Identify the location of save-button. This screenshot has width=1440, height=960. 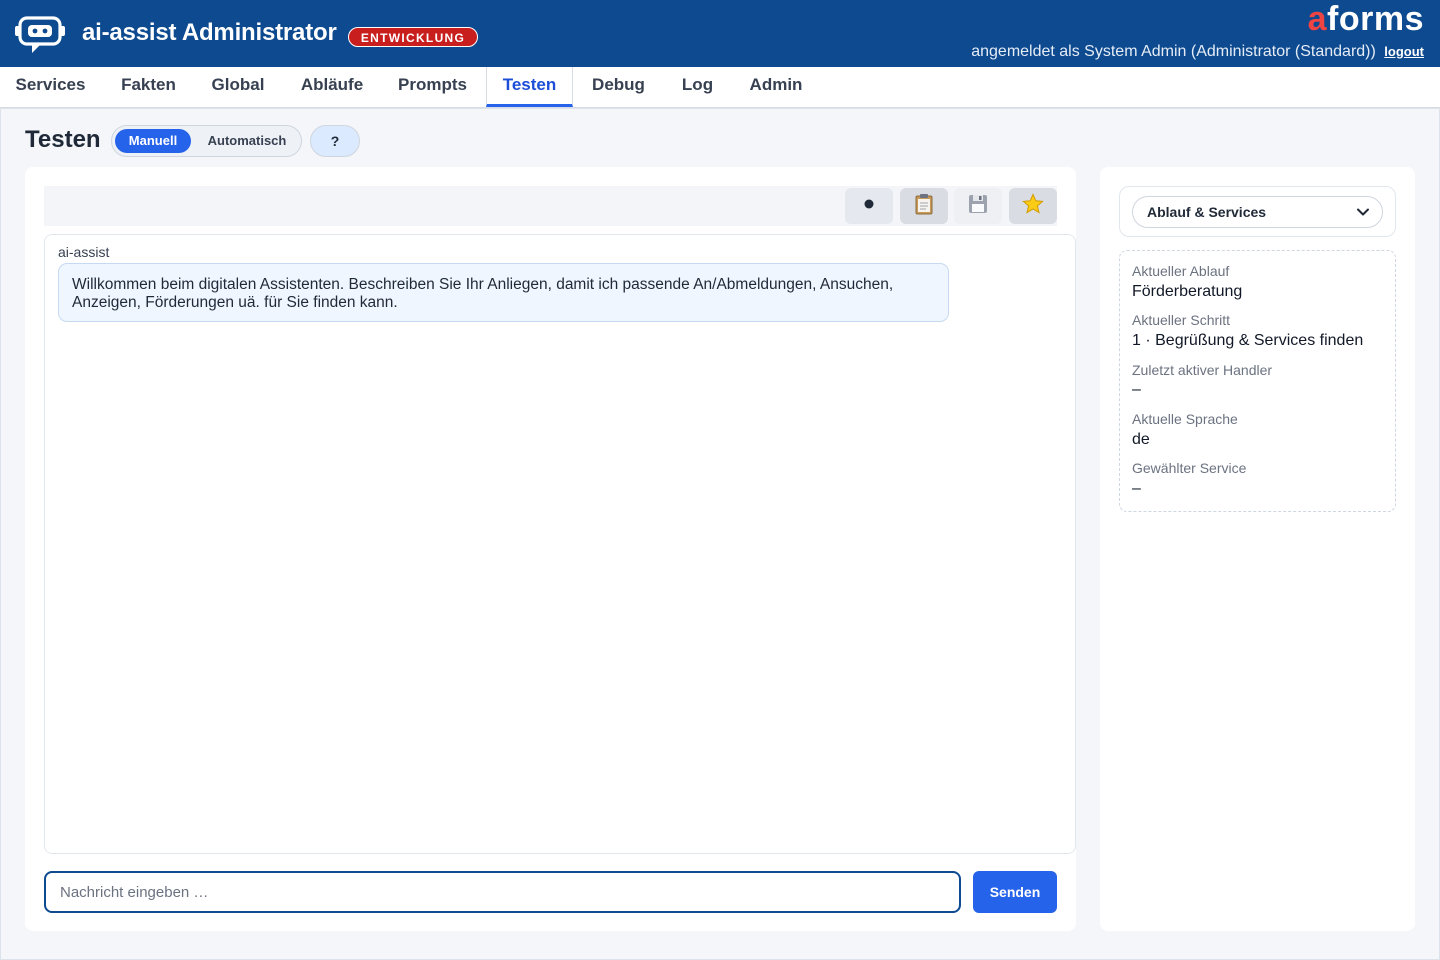
(978, 206).